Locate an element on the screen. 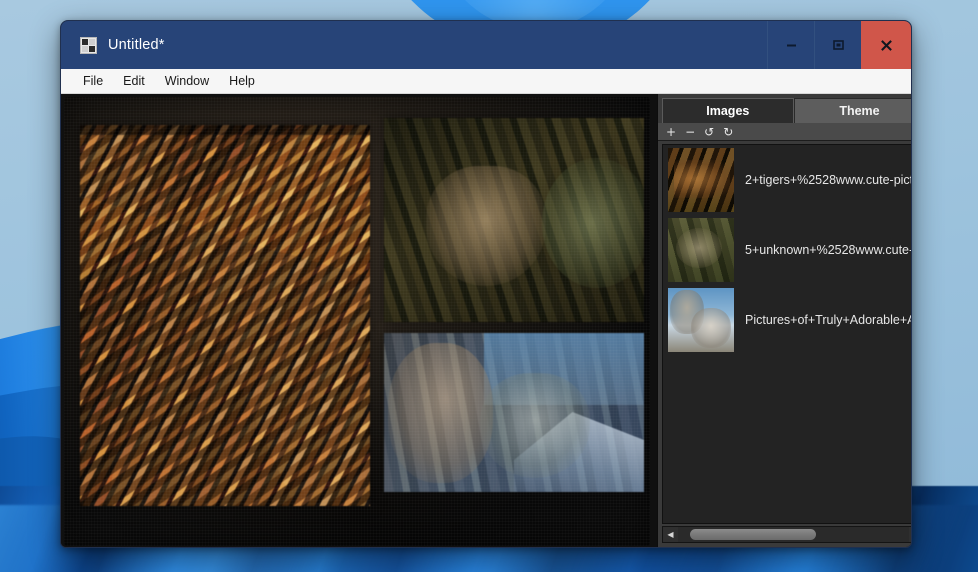 The image size is (978, 572). scroll-left-button: ◀ is located at coordinates (670, 534).